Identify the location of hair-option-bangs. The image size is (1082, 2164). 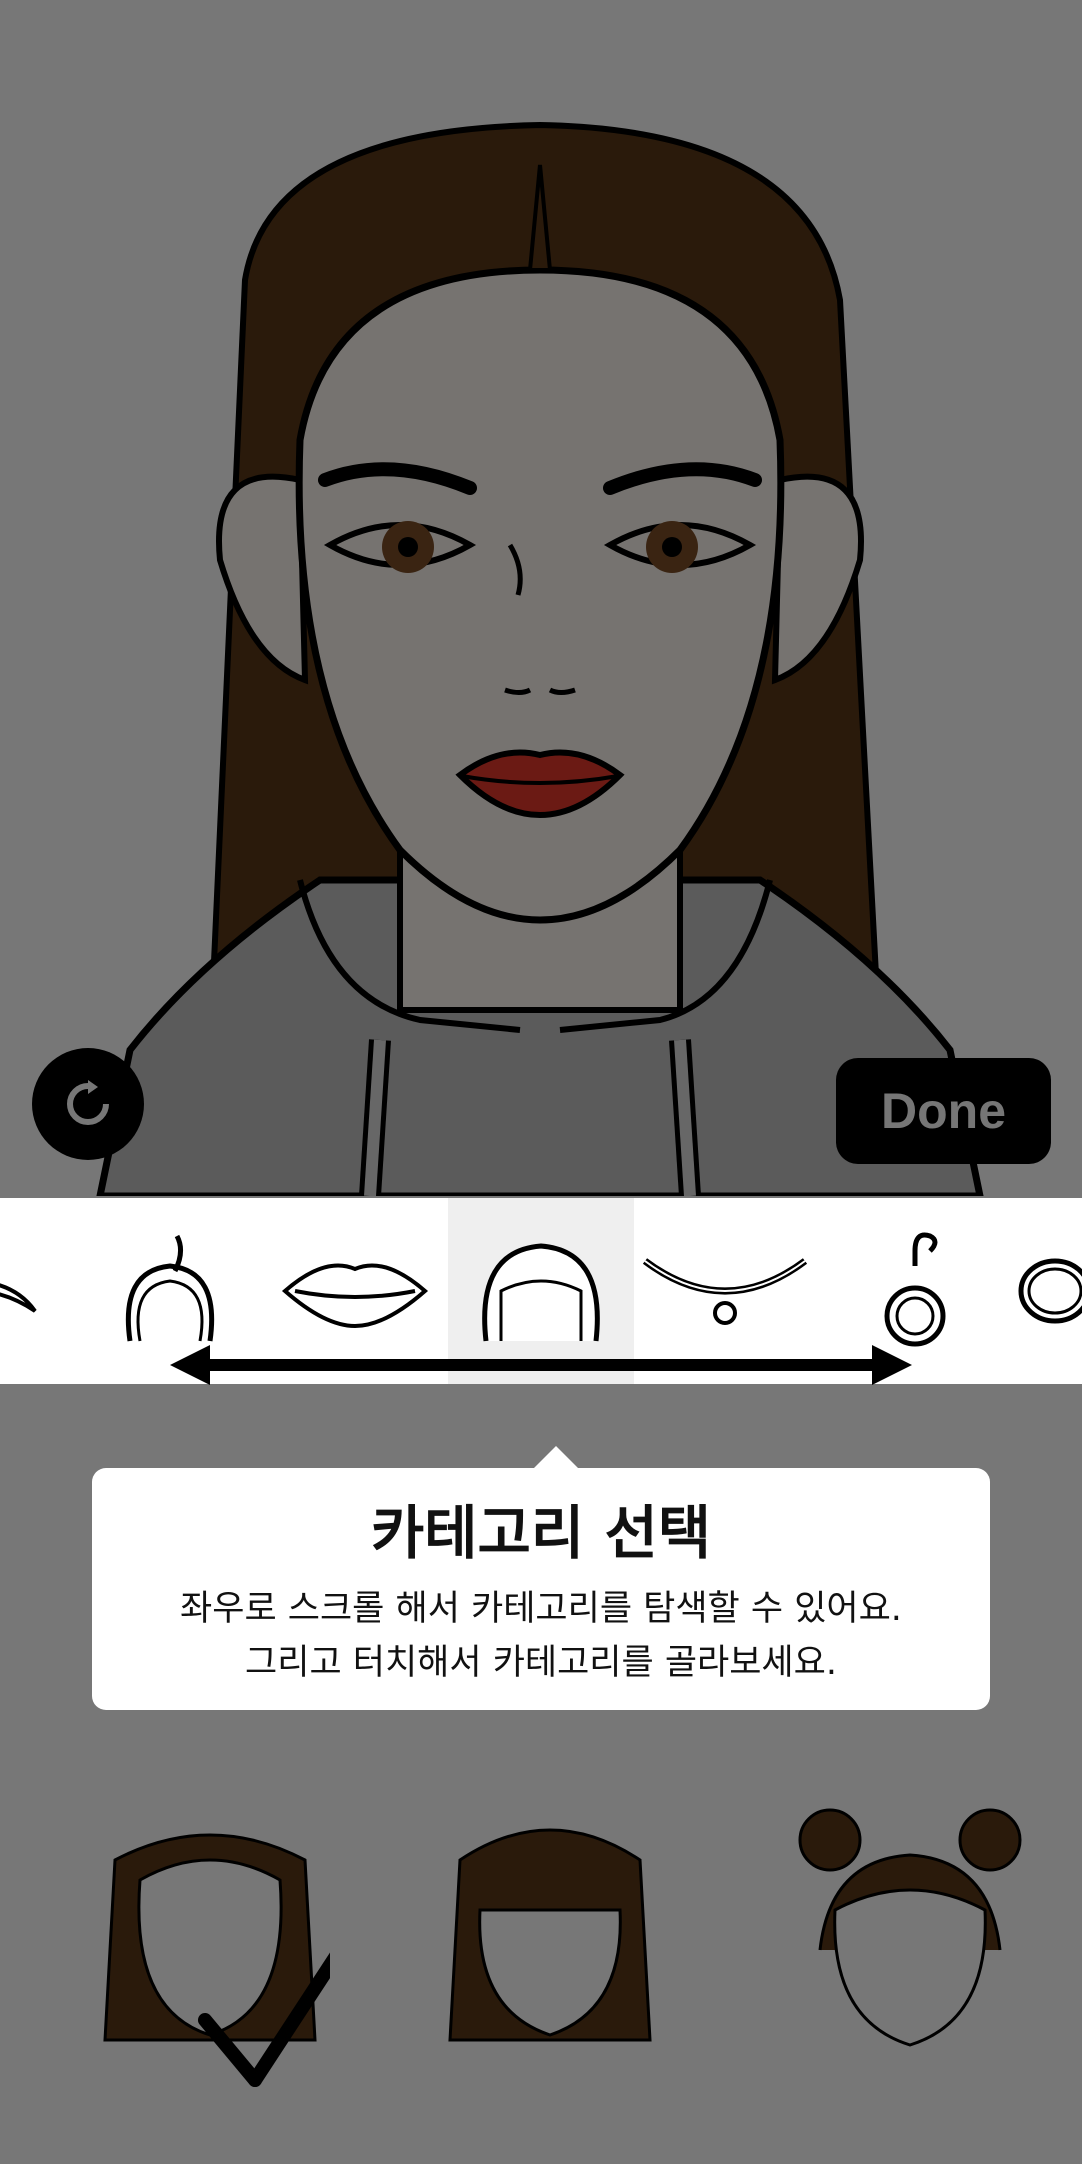
(550, 1945).